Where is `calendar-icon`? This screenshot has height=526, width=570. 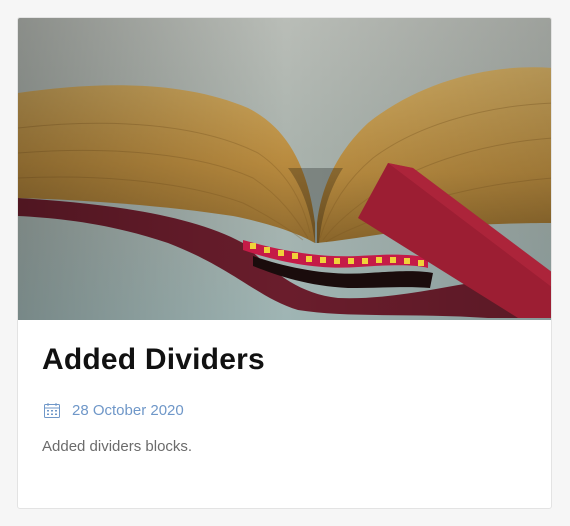
calendar-icon is located at coordinates (52, 410).